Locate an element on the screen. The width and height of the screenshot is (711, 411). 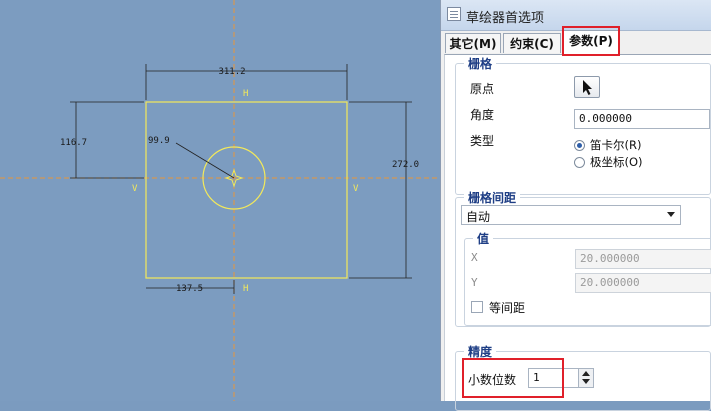
equal-spacing-checkbox is located at coordinates (477, 307).